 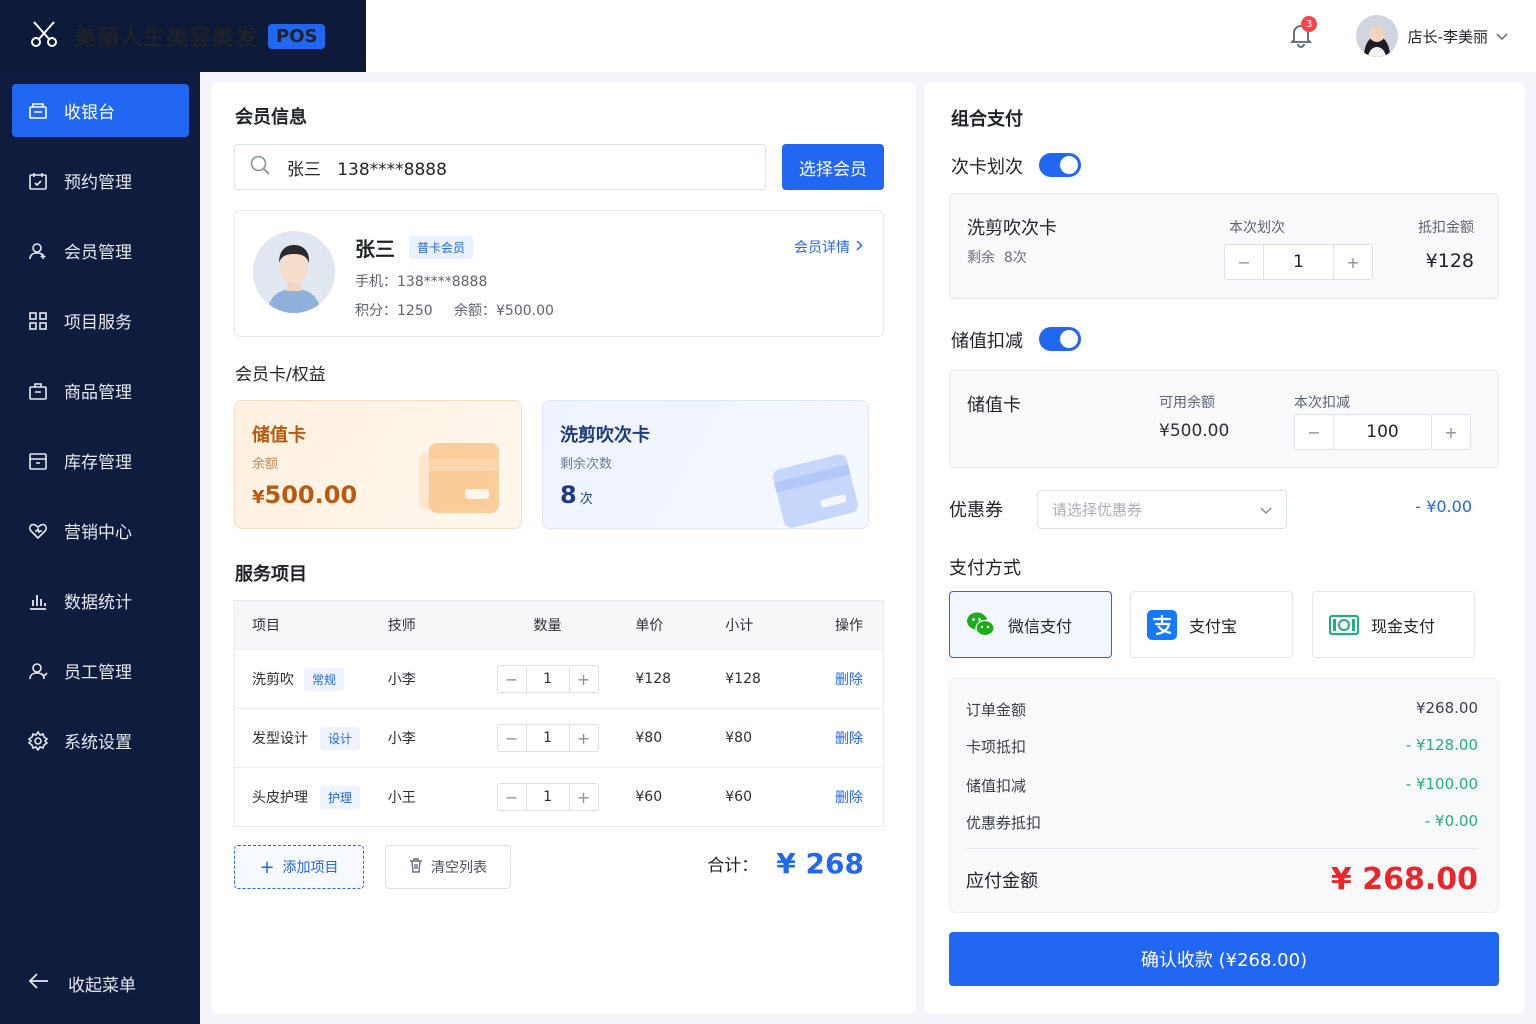 I want to click on user-menu: 店长-李美丽, so click(x=1431, y=36).